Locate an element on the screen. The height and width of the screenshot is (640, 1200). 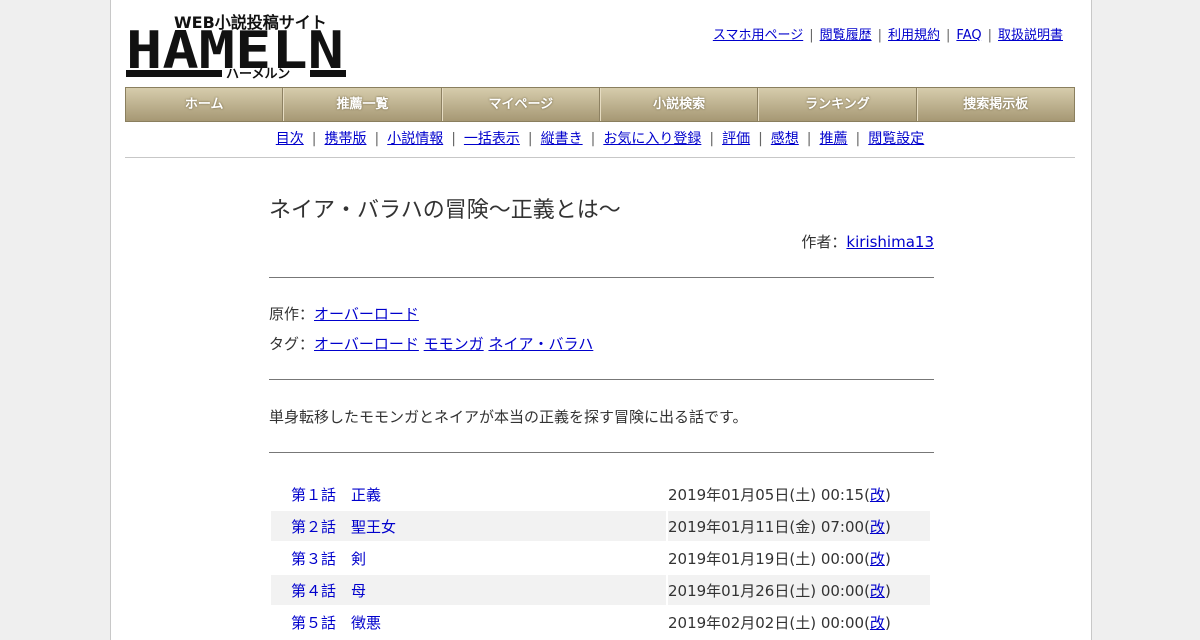
episode-link: 第５話 徴悪 is located at coordinates (336, 623).